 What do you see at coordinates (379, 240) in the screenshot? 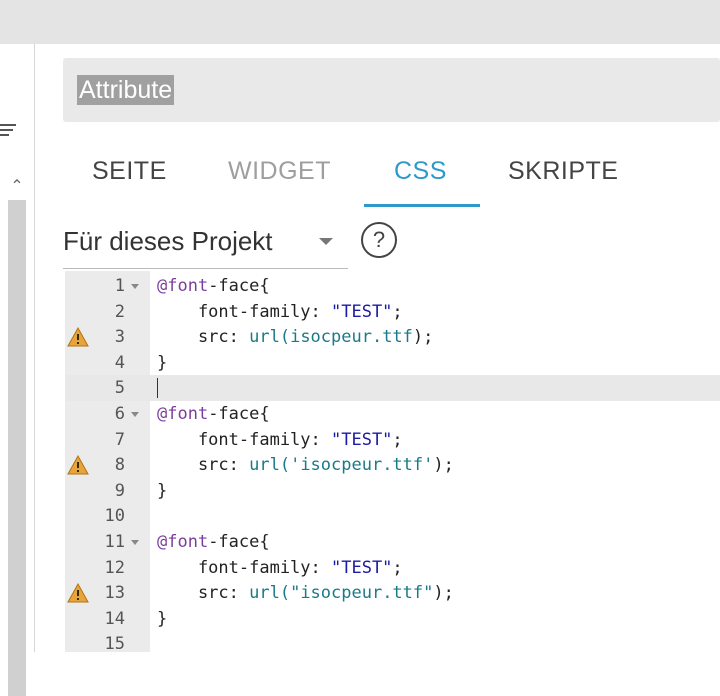
I see `help-icon: ?` at bounding box center [379, 240].